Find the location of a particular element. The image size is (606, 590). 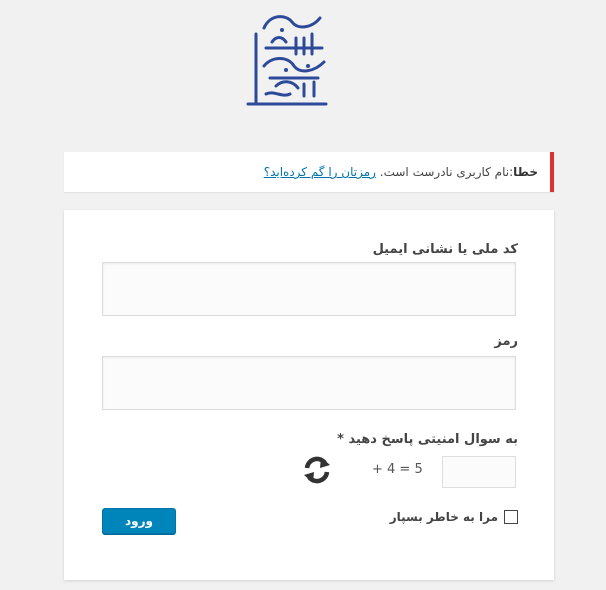

captcha-input is located at coordinates (479, 472).